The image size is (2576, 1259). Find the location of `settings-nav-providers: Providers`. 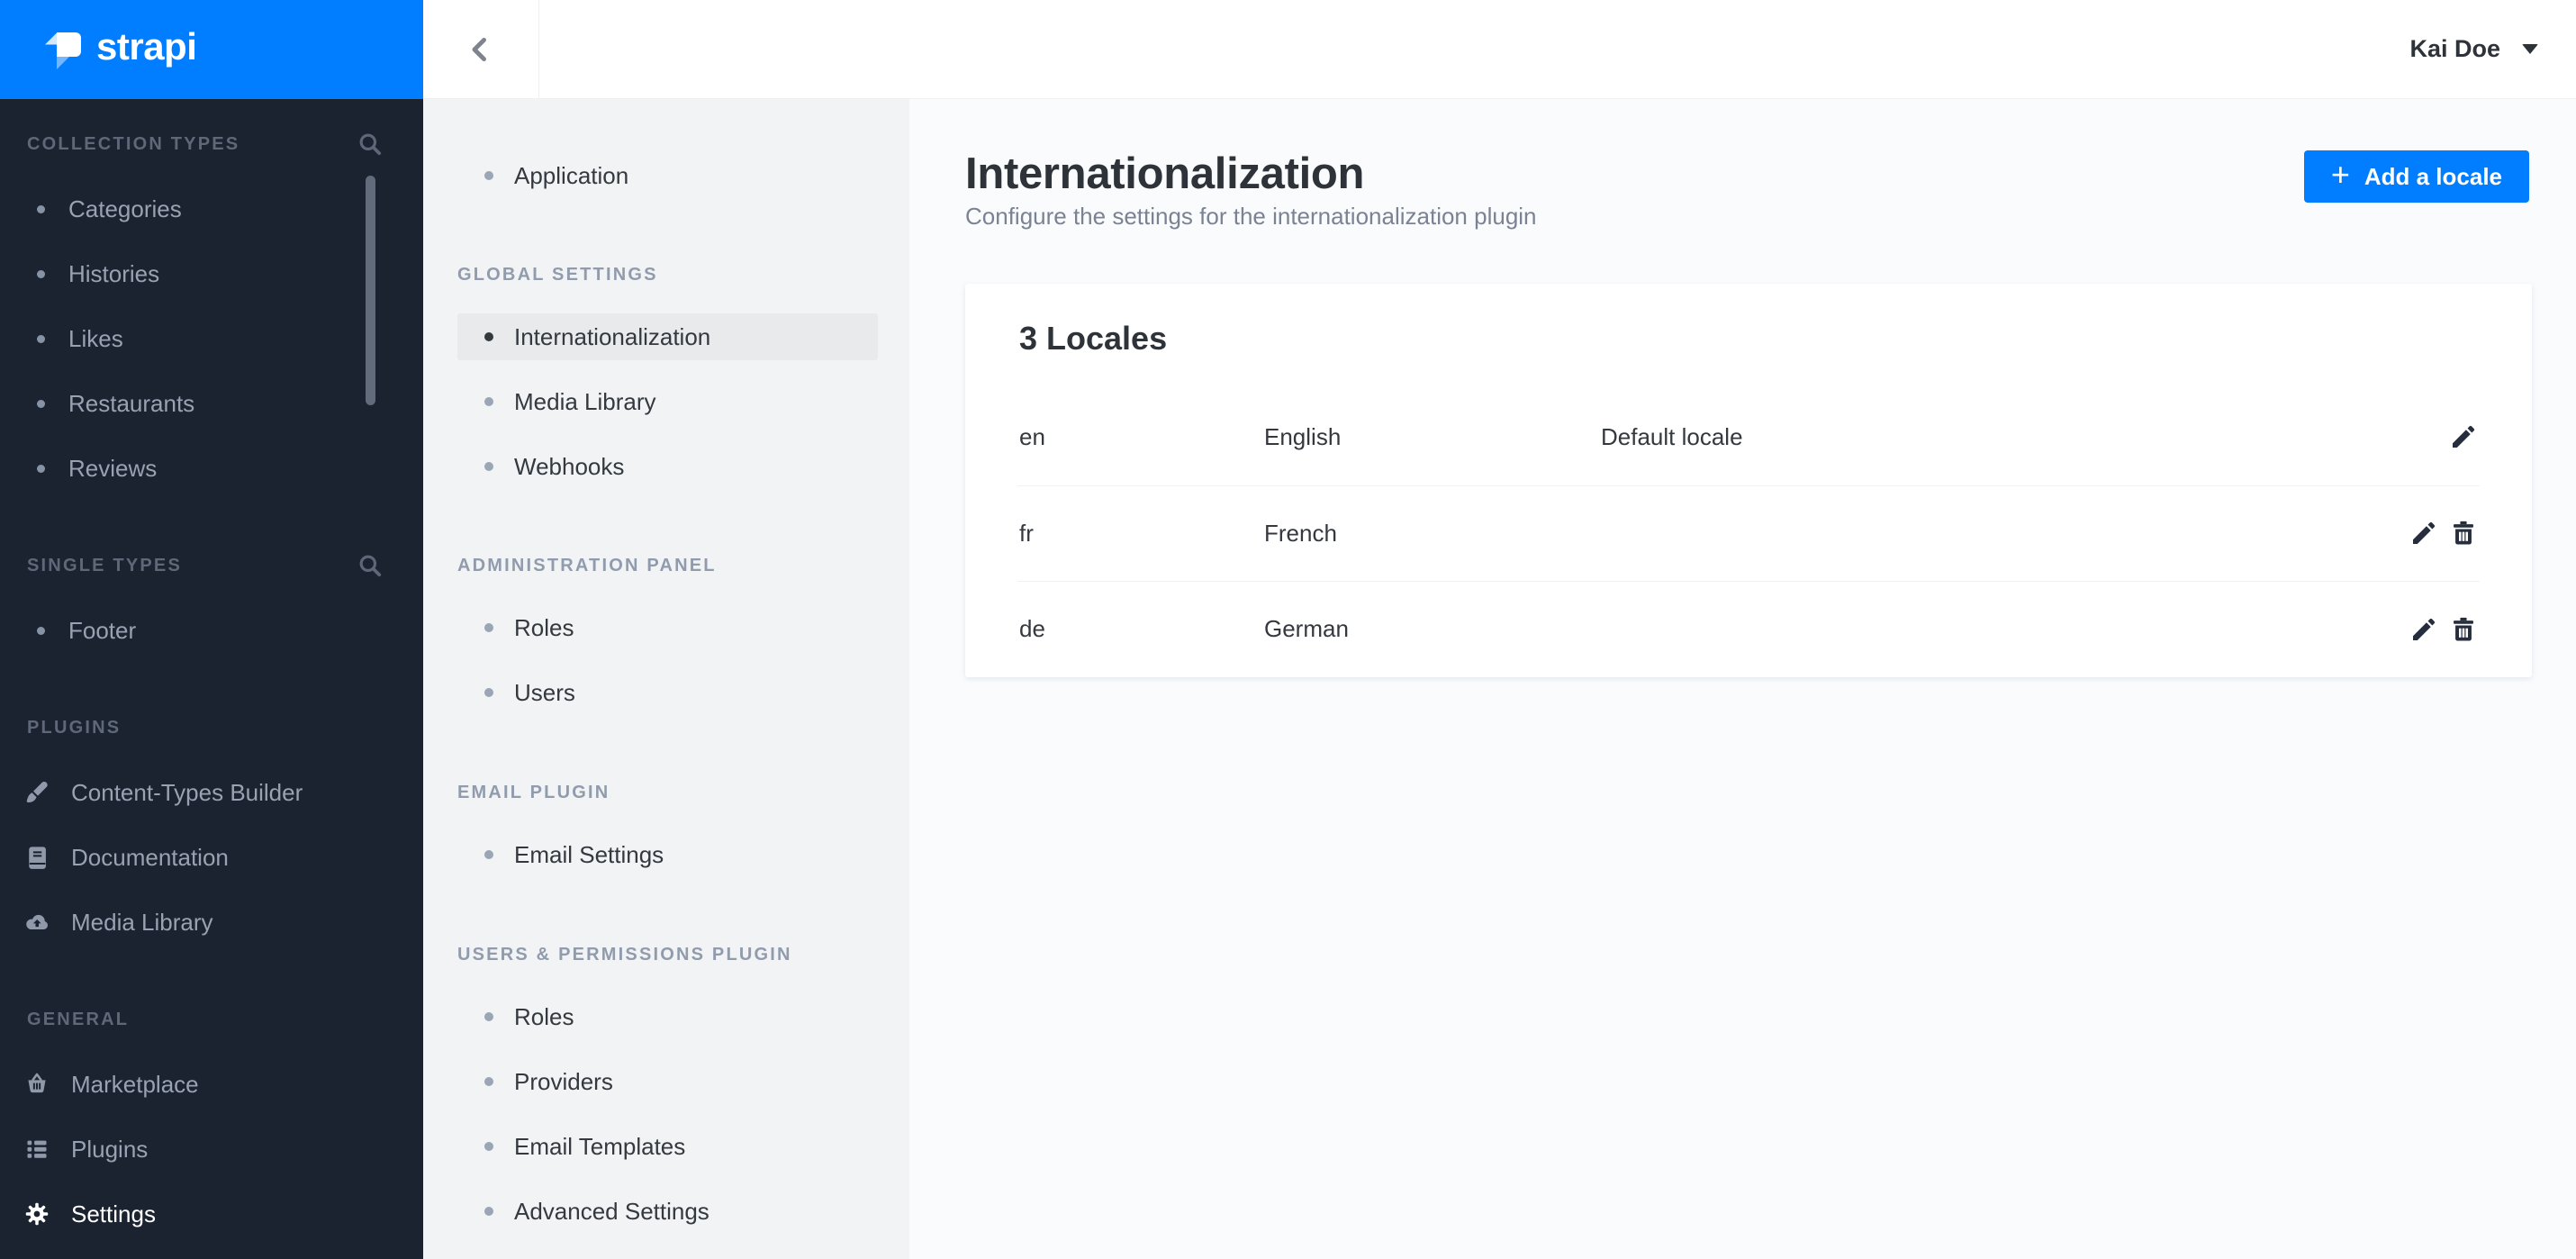

settings-nav-providers: Providers is located at coordinates (666, 1081).